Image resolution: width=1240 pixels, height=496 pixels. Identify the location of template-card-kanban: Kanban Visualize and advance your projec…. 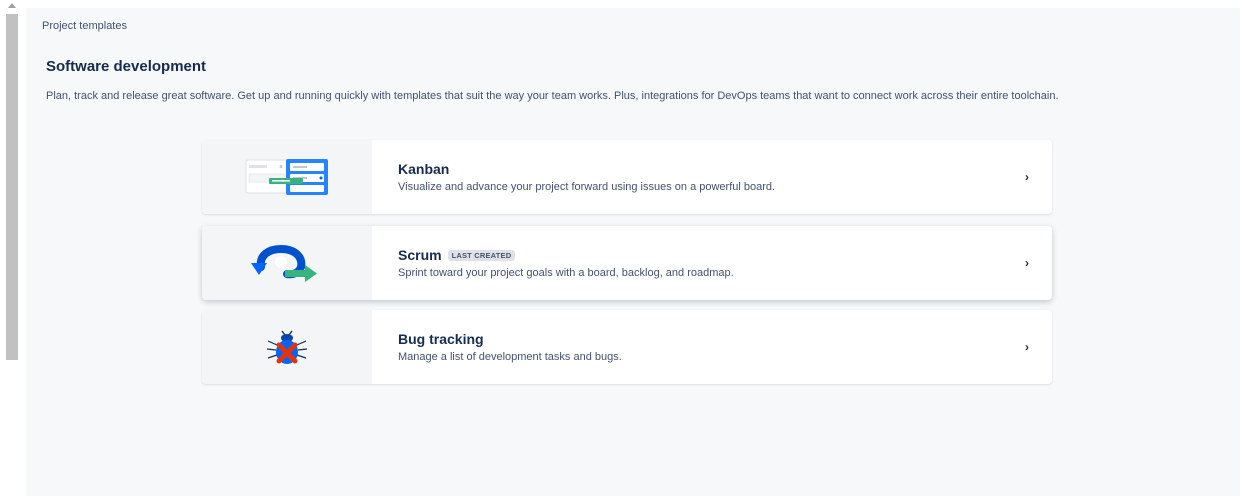
(627, 177).